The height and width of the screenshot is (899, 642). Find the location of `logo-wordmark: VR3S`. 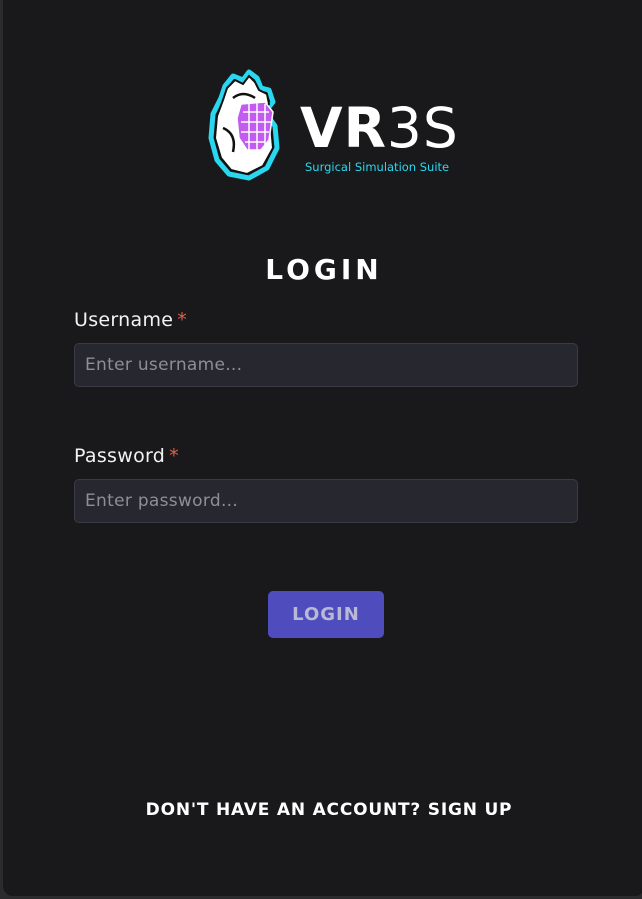

logo-wordmark: VR3S is located at coordinates (379, 128).